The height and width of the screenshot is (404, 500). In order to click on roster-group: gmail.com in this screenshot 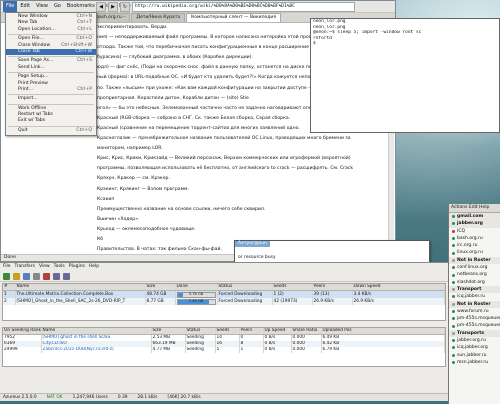, I will do `click(474, 217)`.